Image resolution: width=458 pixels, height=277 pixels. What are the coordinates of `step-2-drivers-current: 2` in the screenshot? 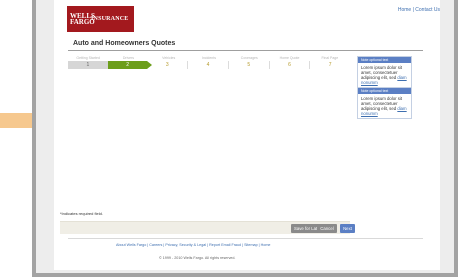 It's located at (130, 65).